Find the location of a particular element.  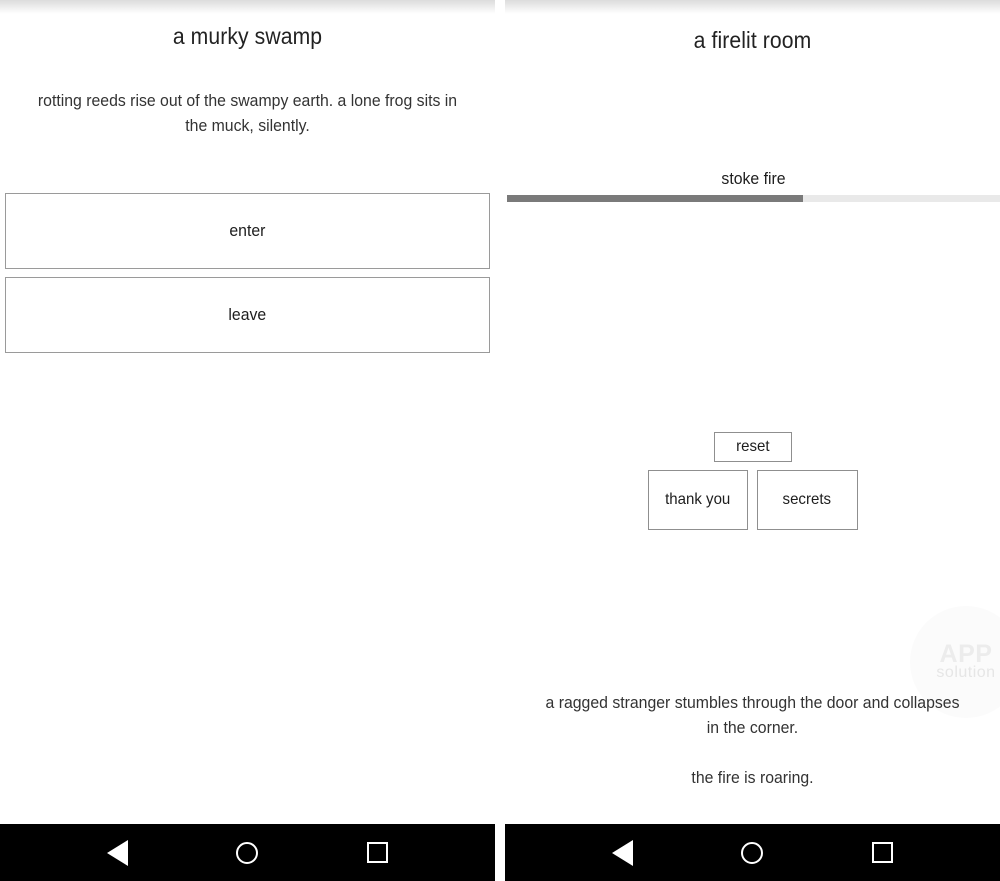

reset-button: reset is located at coordinates (752, 447).